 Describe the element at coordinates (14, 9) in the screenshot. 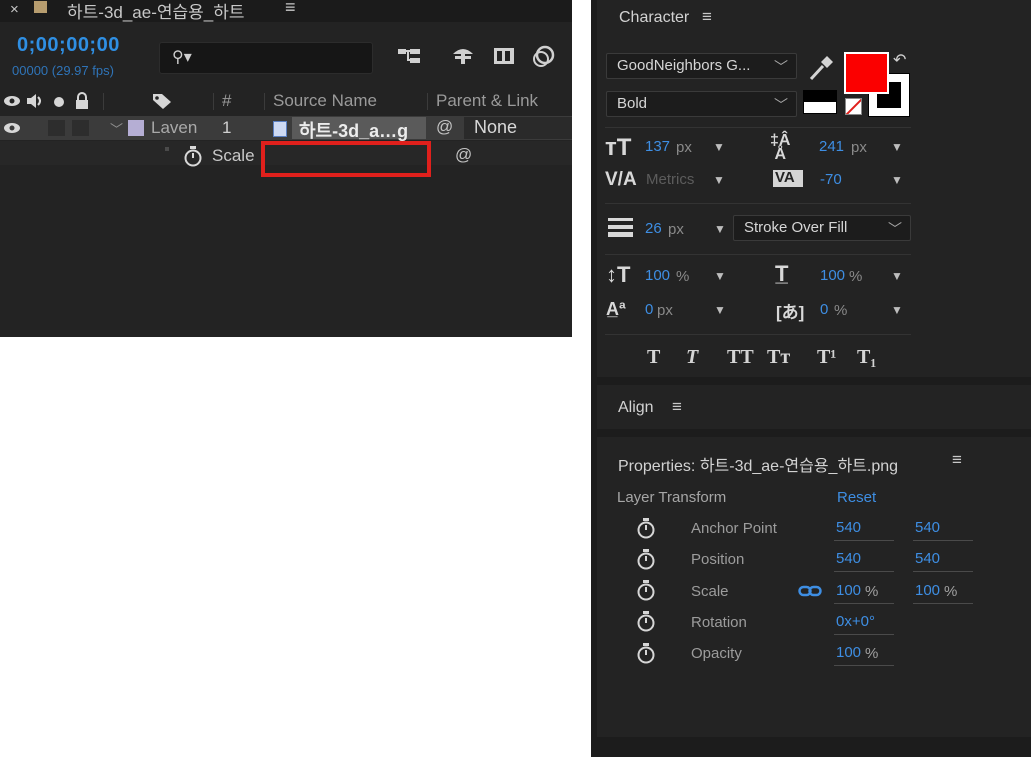

I see `close-tab-icon: ×` at that location.